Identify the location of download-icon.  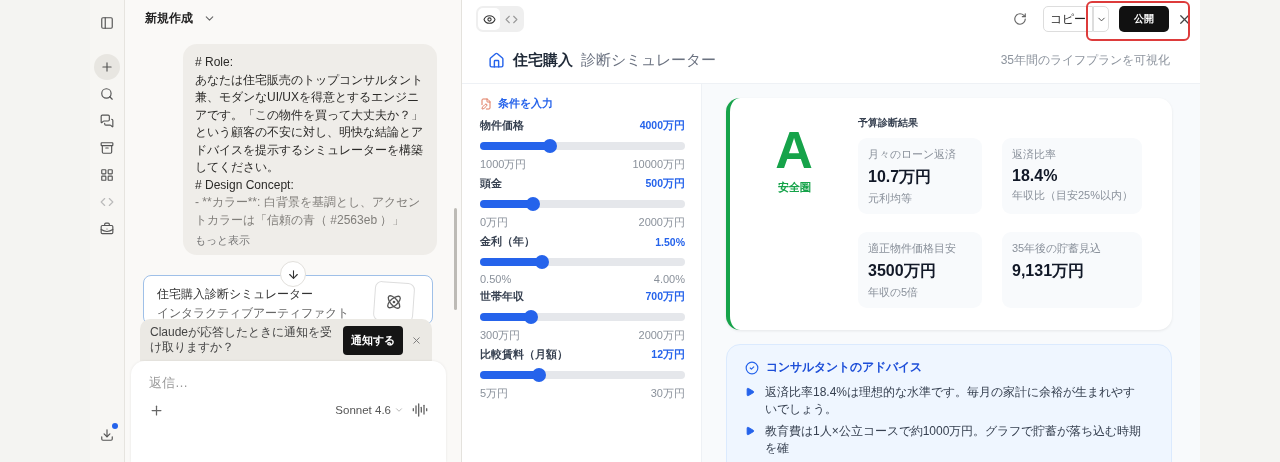
(107, 435).